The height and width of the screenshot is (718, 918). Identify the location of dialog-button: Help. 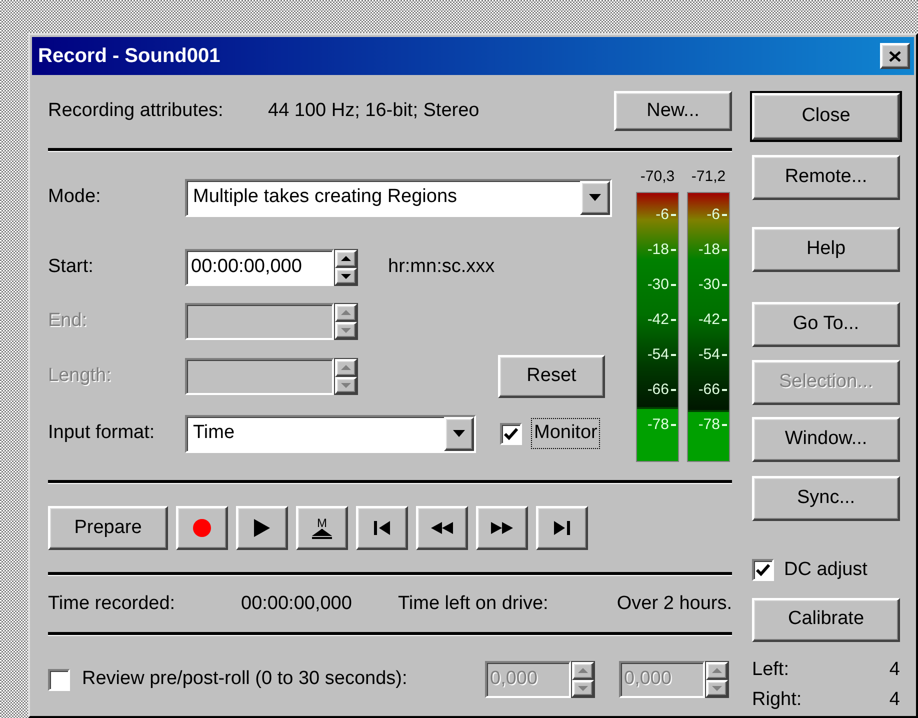
(826, 249).